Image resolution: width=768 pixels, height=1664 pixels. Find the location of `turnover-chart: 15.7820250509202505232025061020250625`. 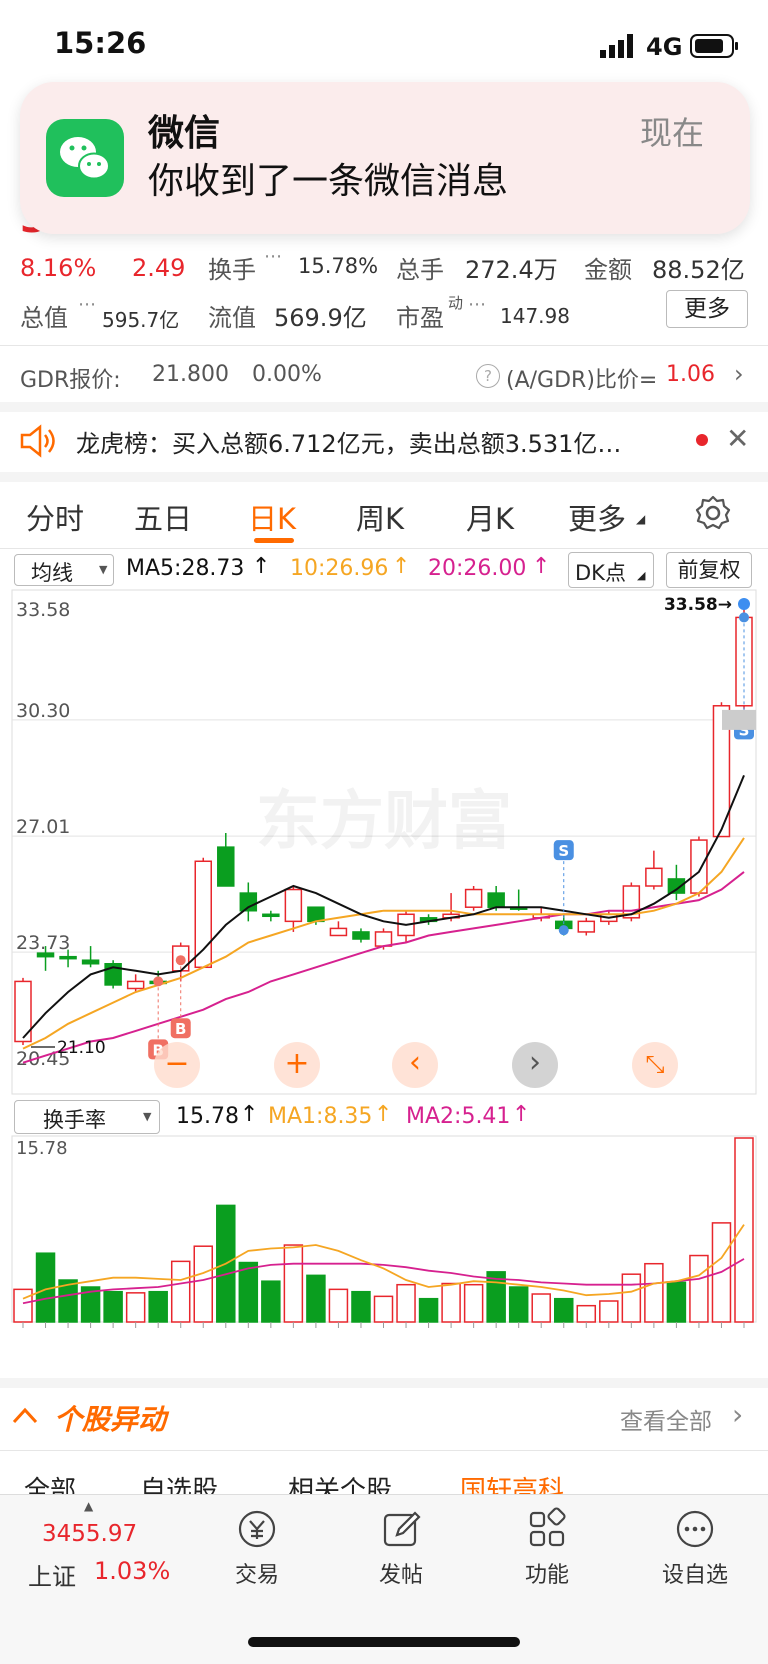

turnover-chart: 15.7820250509202505232025061020250625 is located at coordinates (384, 1234).